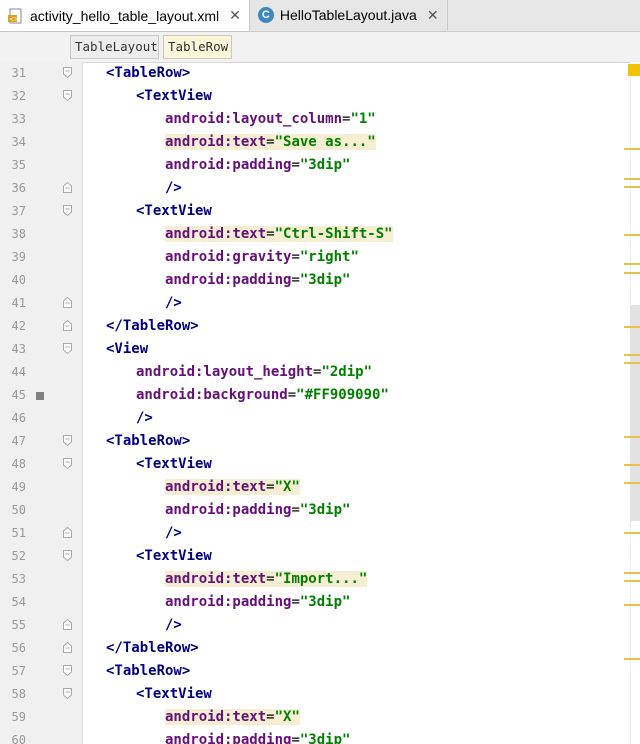  I want to click on code-line: 38 android:text="Ctrl-Shift-S", so click(315, 234).